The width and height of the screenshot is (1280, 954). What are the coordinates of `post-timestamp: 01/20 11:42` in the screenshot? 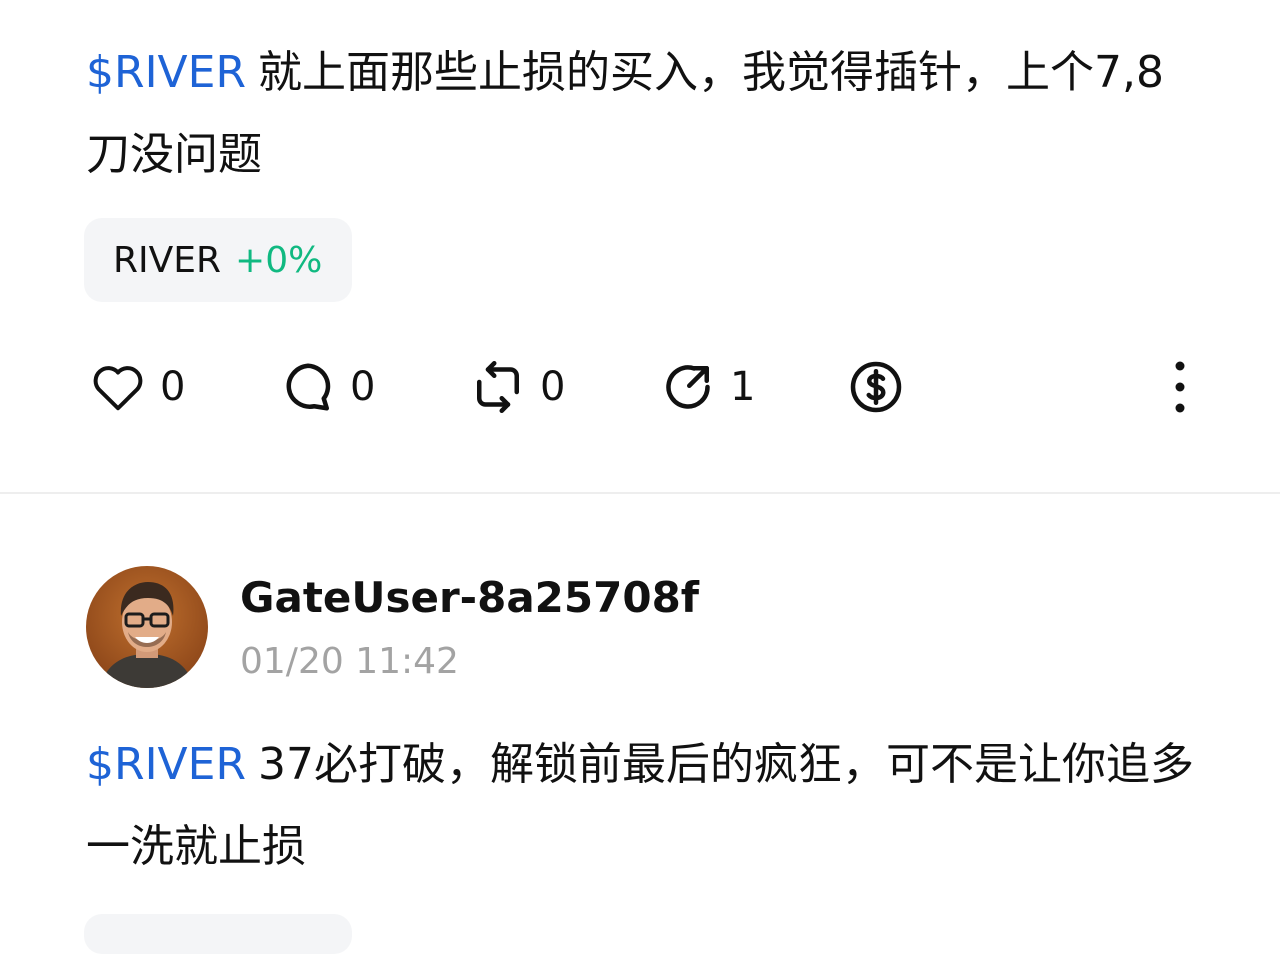 It's located at (349, 661).